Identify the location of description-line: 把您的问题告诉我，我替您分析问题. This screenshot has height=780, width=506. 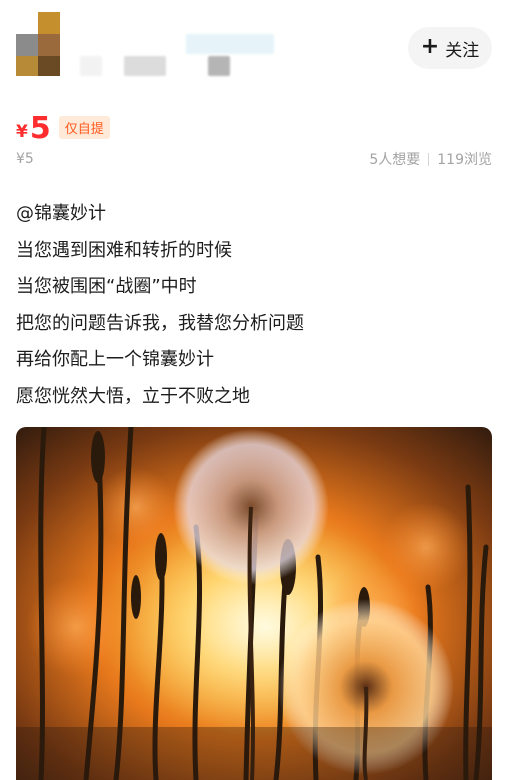
(160, 323).